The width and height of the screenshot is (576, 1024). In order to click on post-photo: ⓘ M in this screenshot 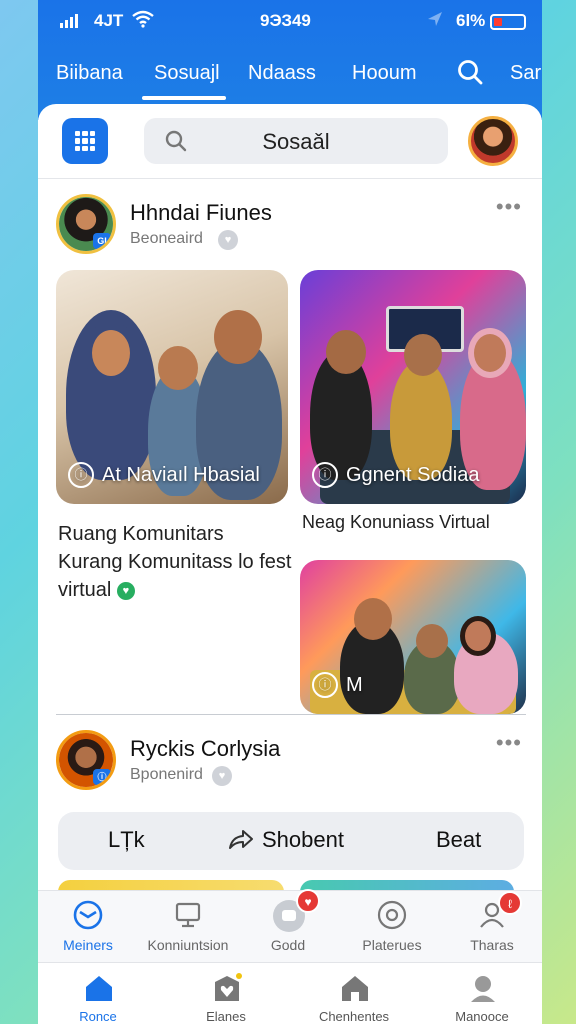, I will do `click(413, 637)`.